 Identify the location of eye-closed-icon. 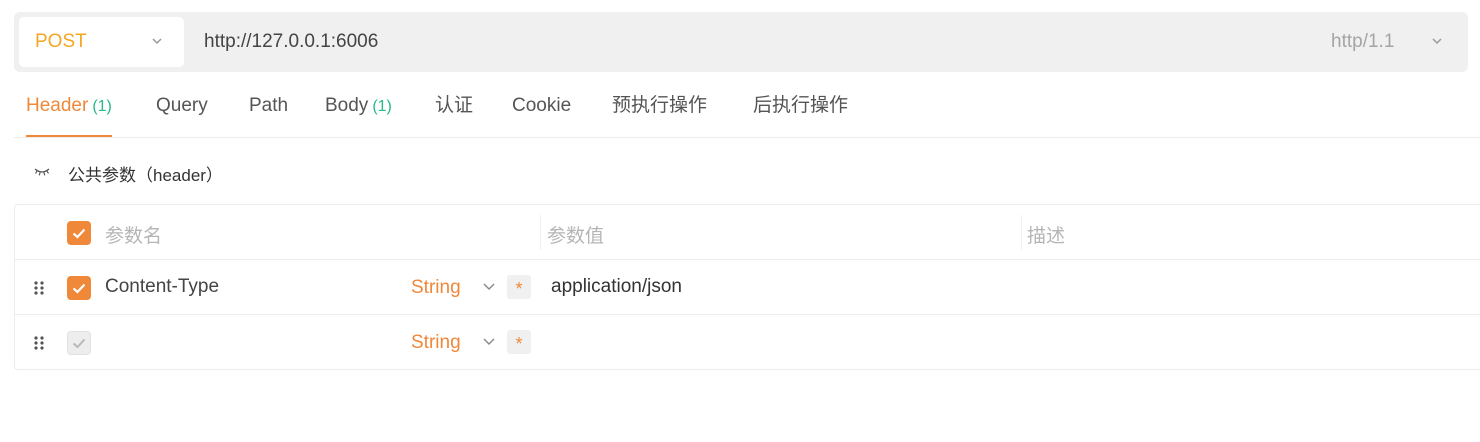
(42, 171).